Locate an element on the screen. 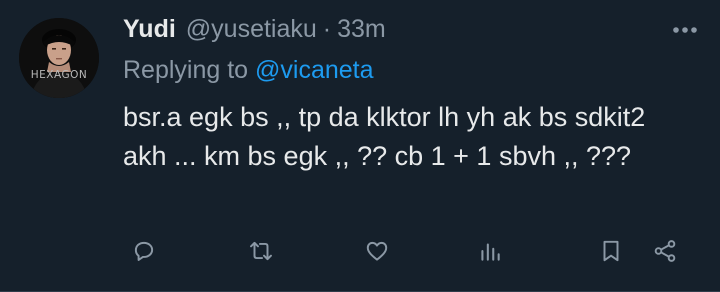  bookmark-icon is located at coordinates (611, 251).